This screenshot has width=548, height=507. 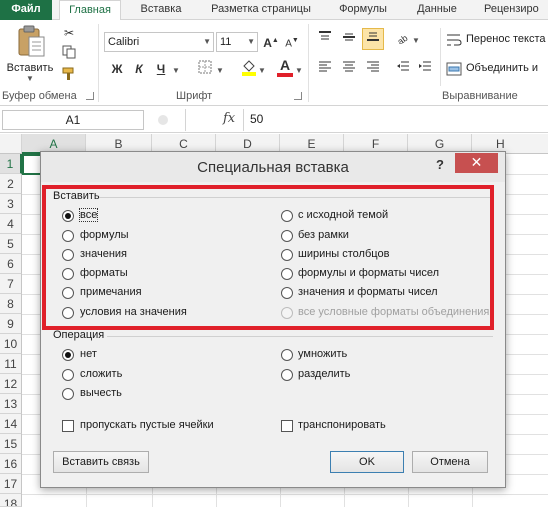 I want to click on align-center-icon, so click(x=349, y=69).